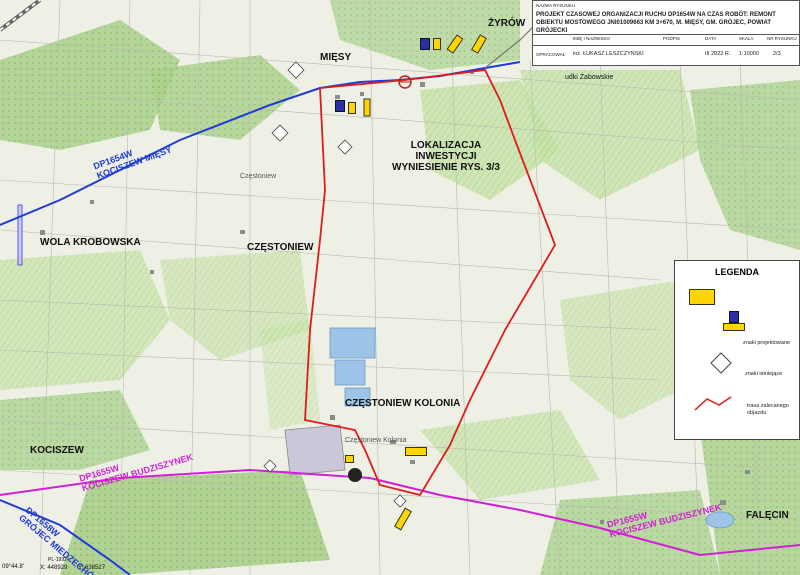 This screenshot has width=800, height=575. Describe the element at coordinates (711, 38) in the screenshot. I see `col-date: DATA` at that location.